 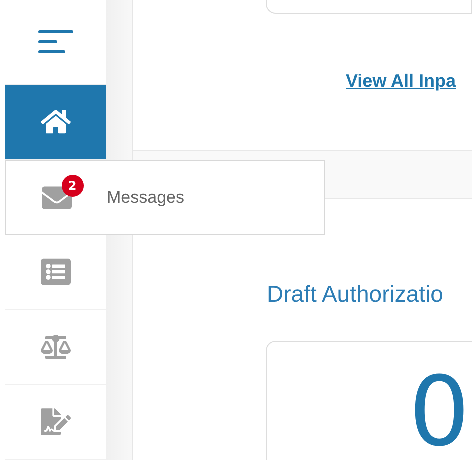 I want to click on section-title: Draft Authorizatio, so click(x=355, y=295).